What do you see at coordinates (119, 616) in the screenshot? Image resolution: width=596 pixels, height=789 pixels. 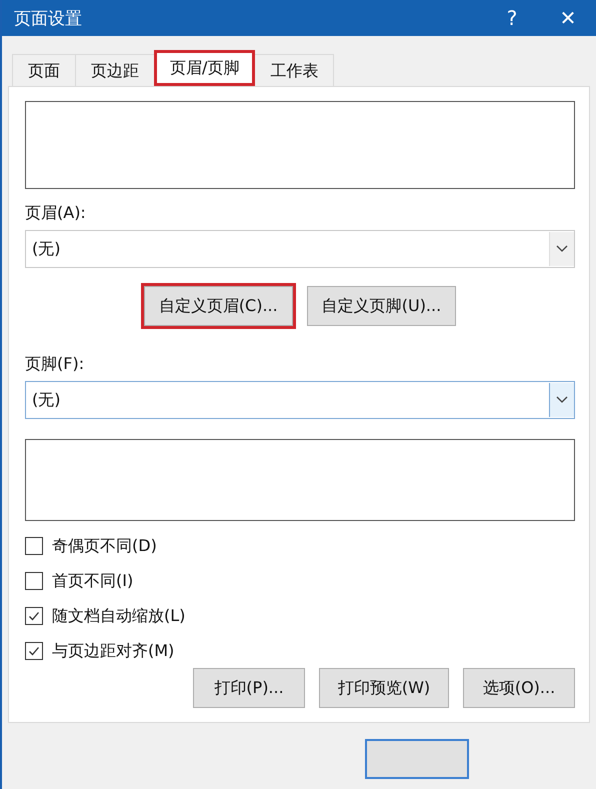 I see `checkbox-label: 随文档自动缩放(L)` at bounding box center [119, 616].